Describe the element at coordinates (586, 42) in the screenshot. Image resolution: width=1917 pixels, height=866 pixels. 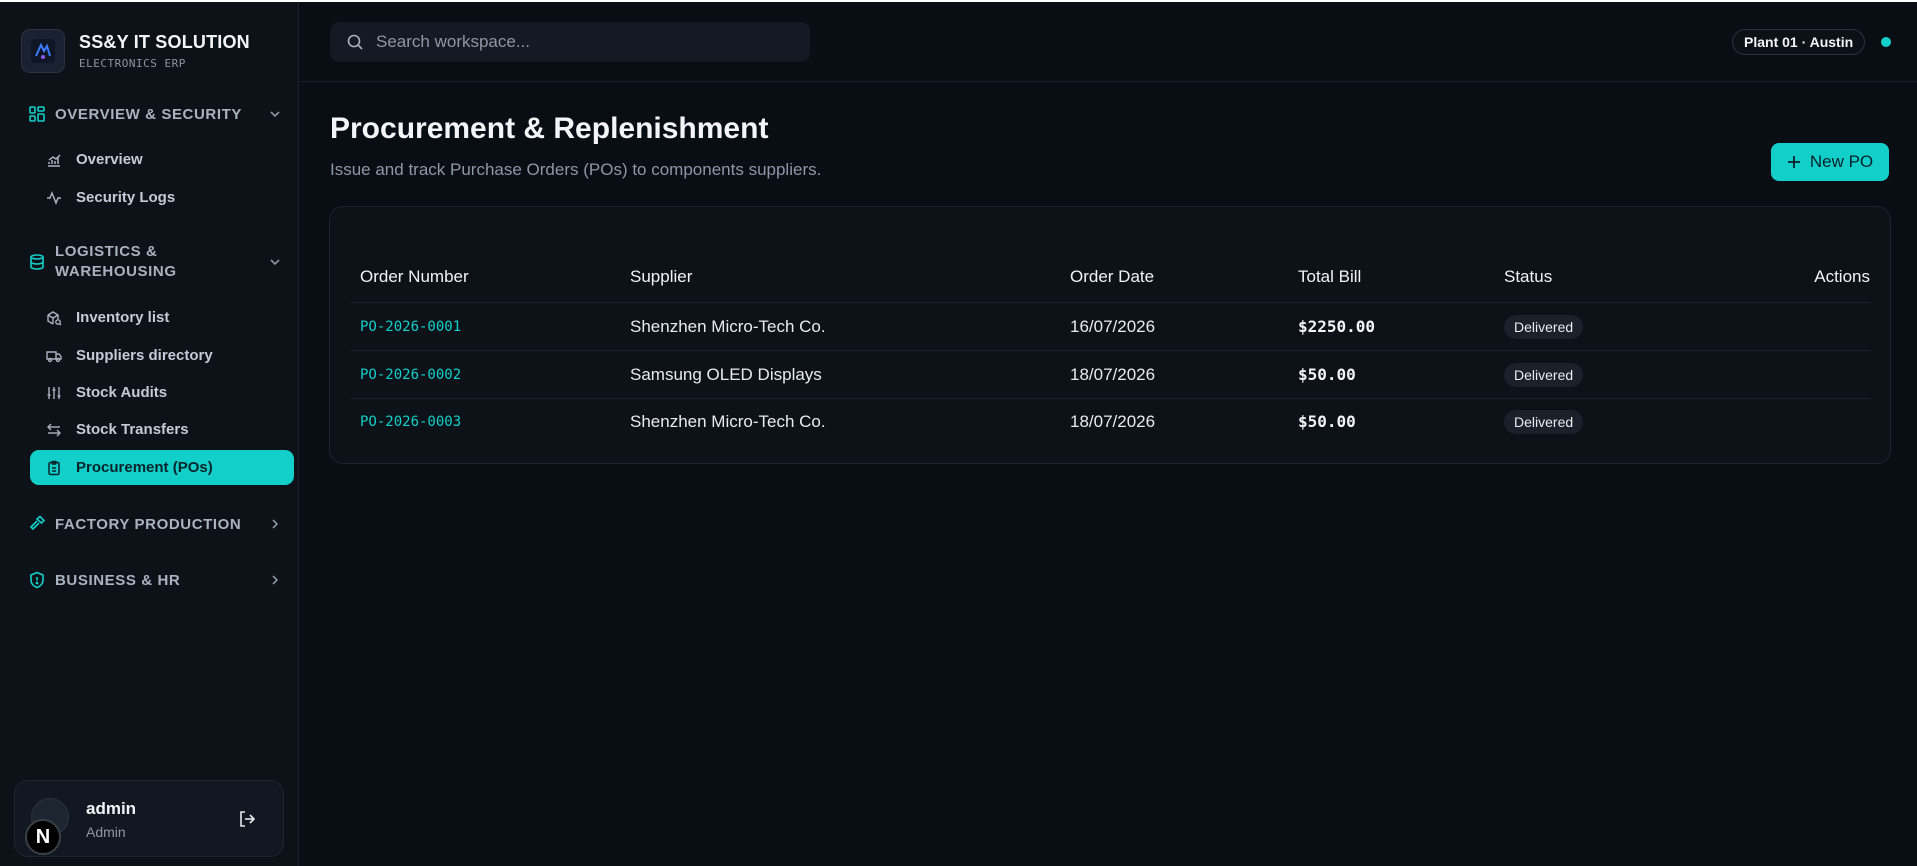
I see `search-input` at that location.